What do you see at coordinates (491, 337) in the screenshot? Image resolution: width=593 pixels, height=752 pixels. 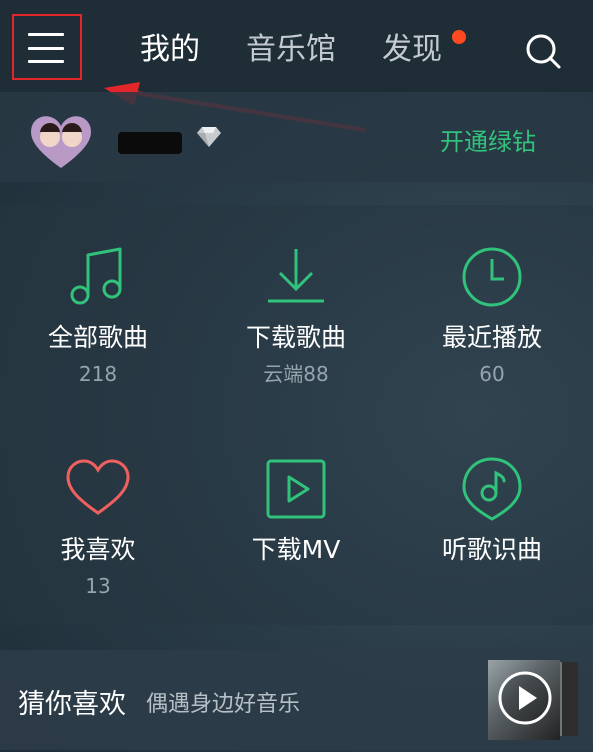 I see `grid-item-label: 最近播放` at bounding box center [491, 337].